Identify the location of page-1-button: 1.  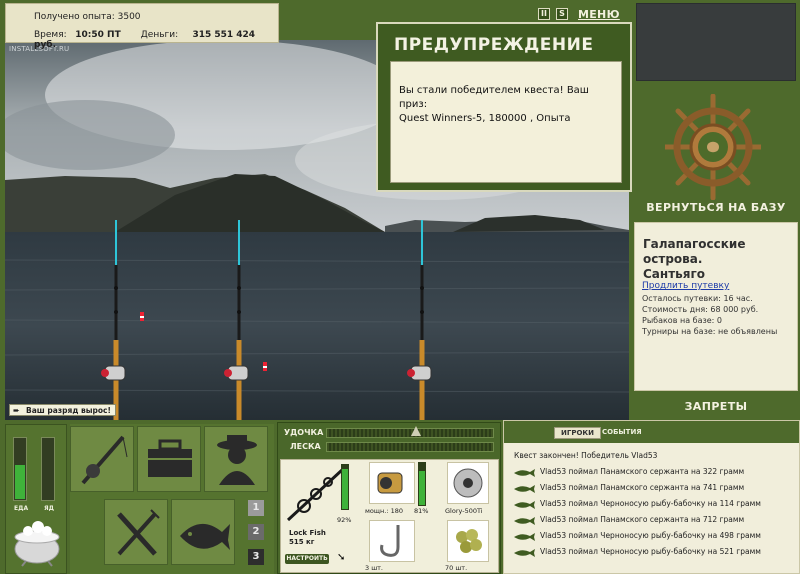
(256, 508).